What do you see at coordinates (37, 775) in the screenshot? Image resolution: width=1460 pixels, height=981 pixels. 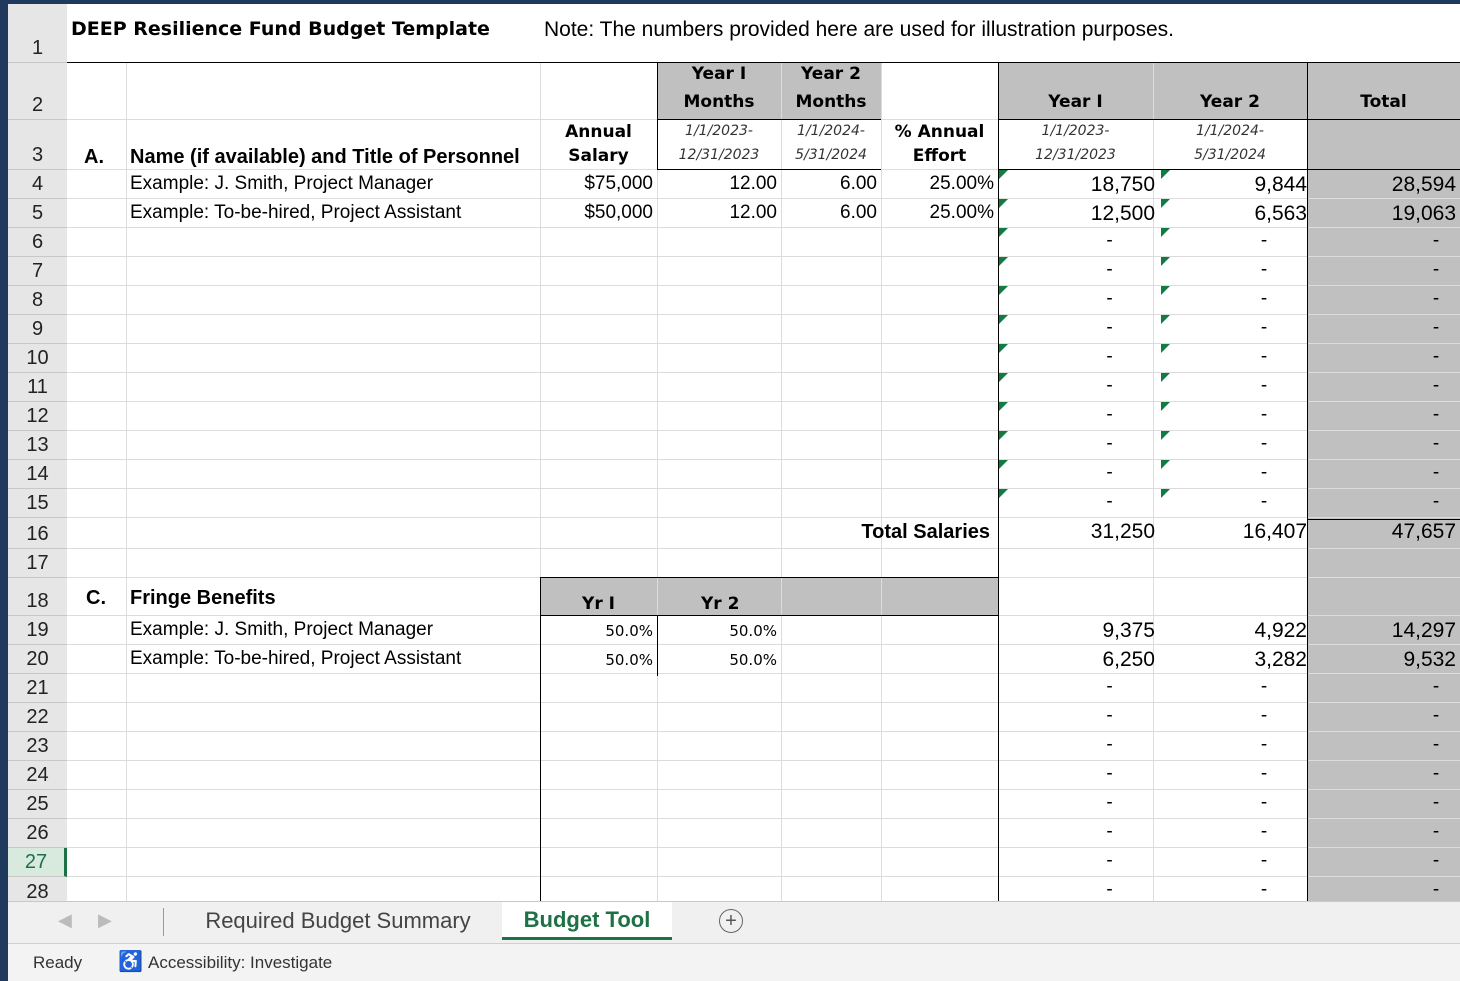 I see `row-header-24: 24` at bounding box center [37, 775].